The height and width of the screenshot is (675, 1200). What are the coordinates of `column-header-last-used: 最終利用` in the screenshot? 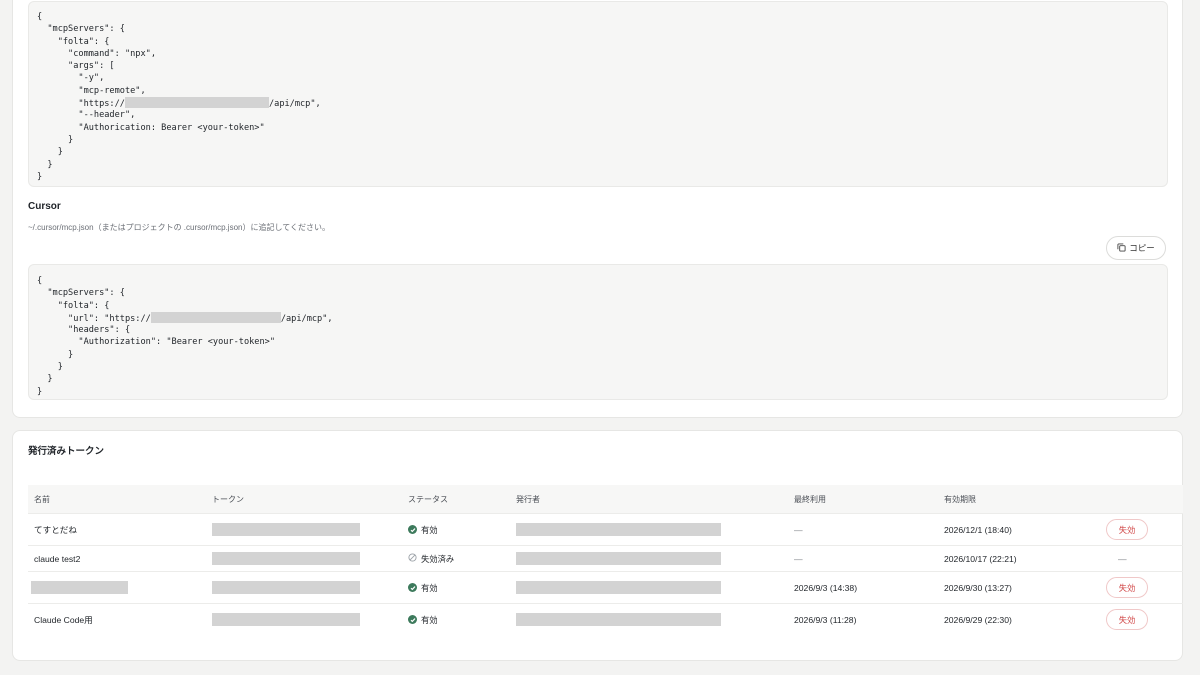 It's located at (810, 499).